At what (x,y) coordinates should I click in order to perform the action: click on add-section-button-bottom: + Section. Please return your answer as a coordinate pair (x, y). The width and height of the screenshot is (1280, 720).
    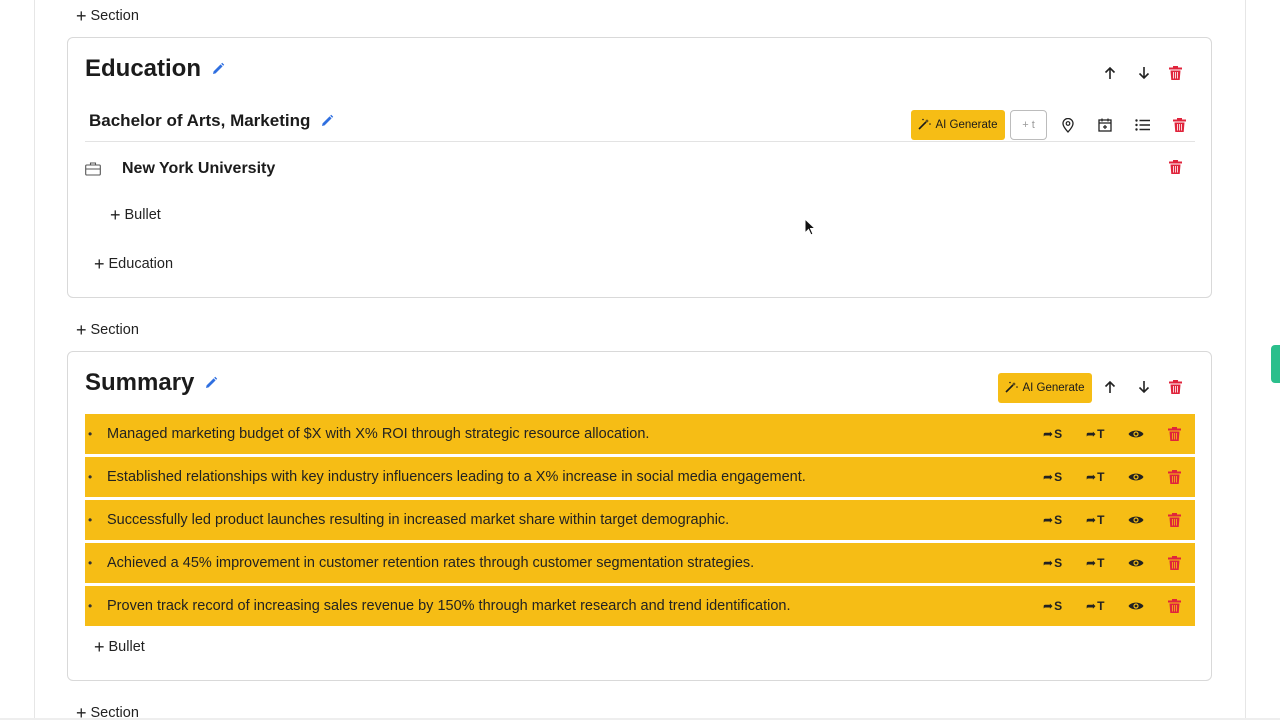
    Looking at the image, I should click on (107, 712).